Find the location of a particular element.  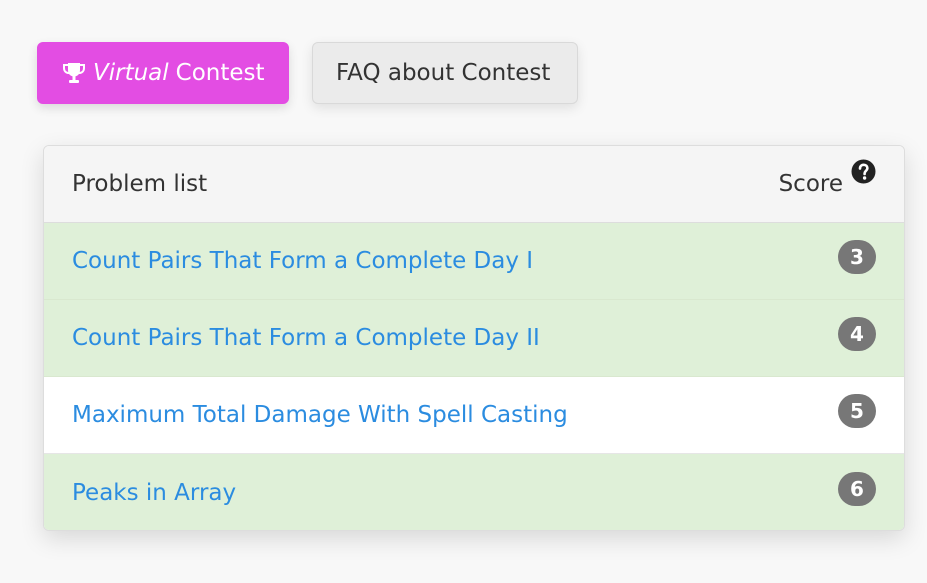

problem-link: Peaks in Array is located at coordinates (154, 493).